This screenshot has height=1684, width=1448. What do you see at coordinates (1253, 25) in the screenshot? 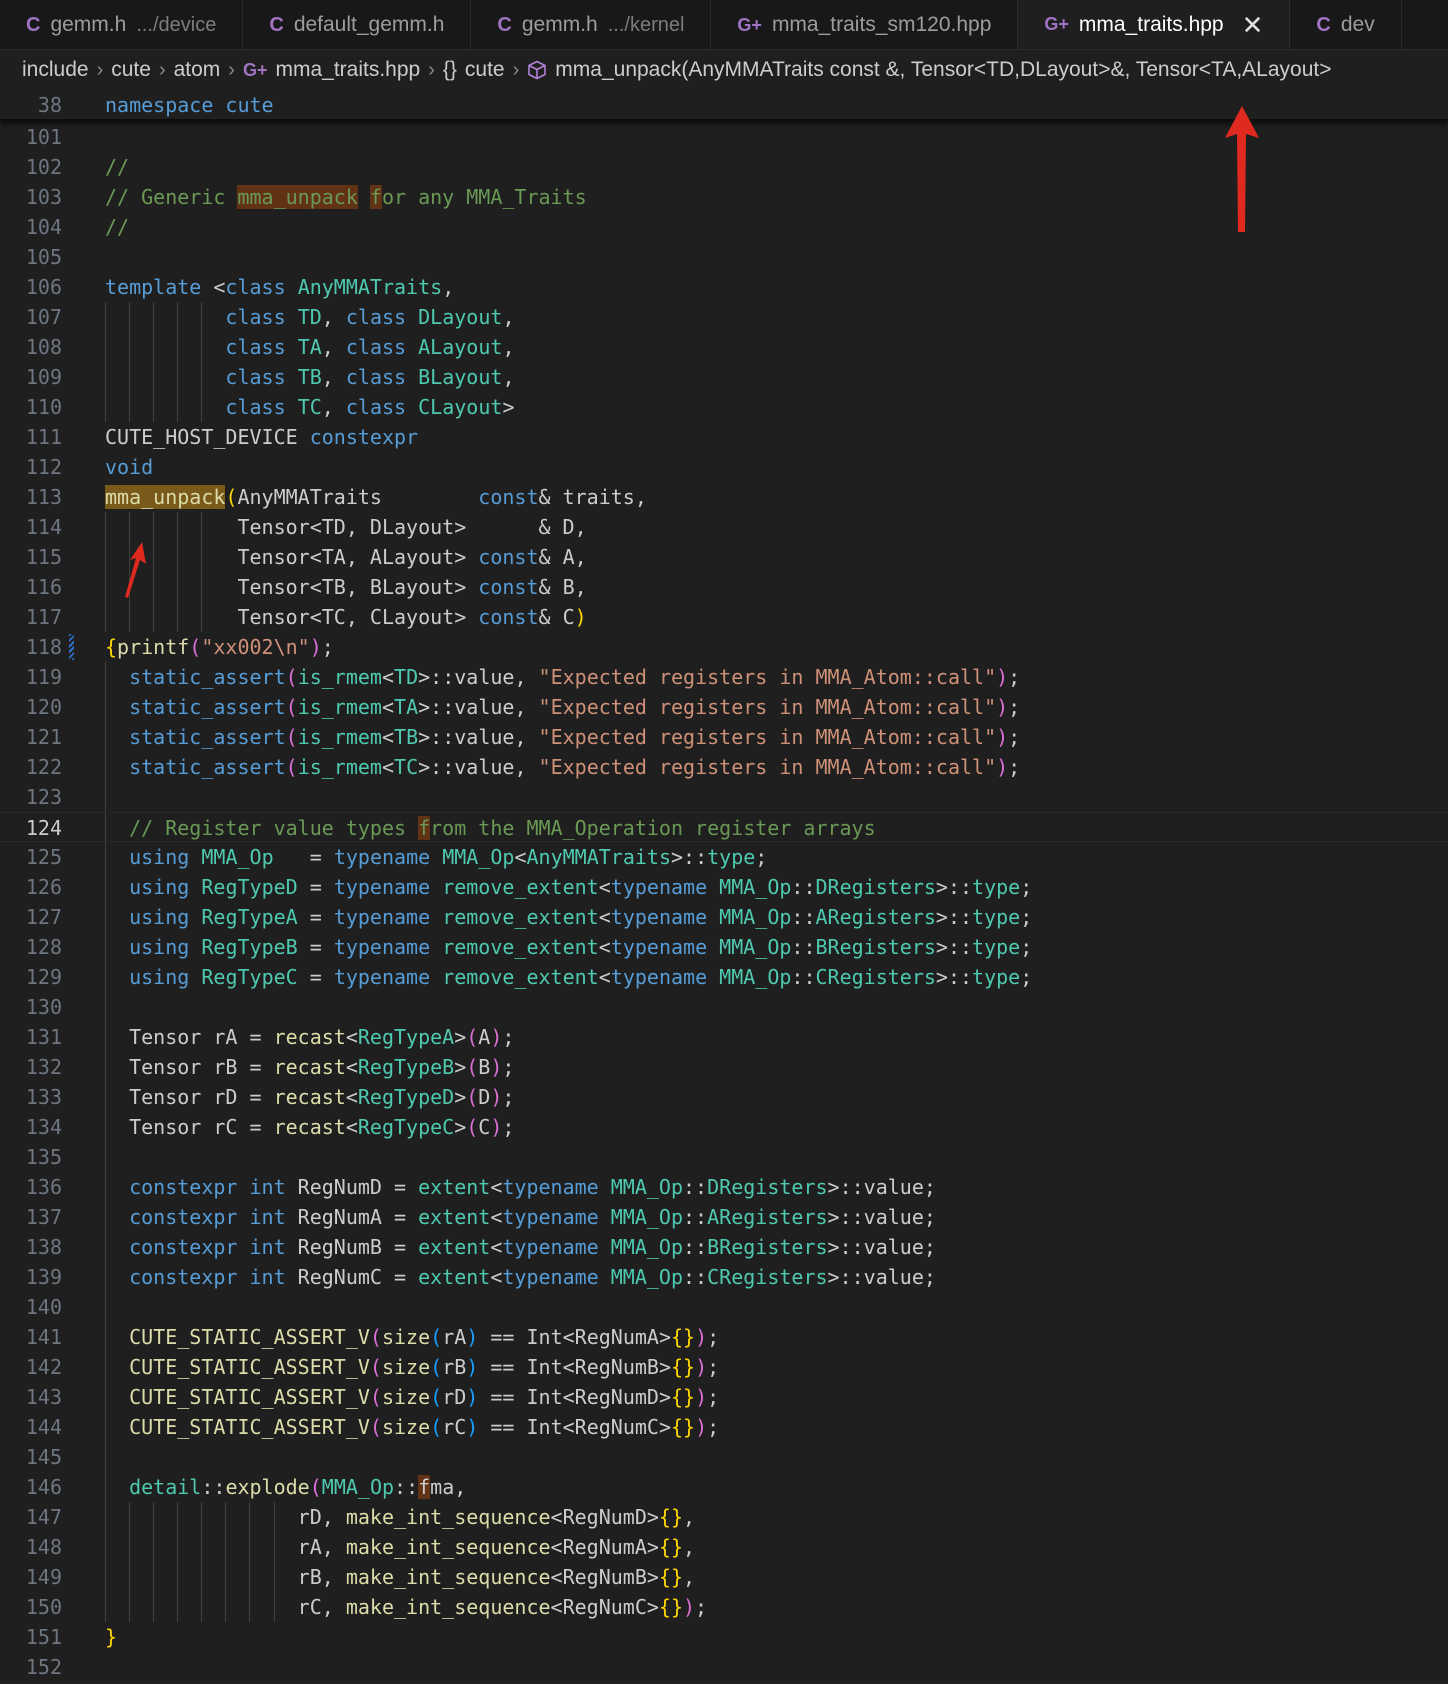
I see `close-icon: ✕` at bounding box center [1253, 25].